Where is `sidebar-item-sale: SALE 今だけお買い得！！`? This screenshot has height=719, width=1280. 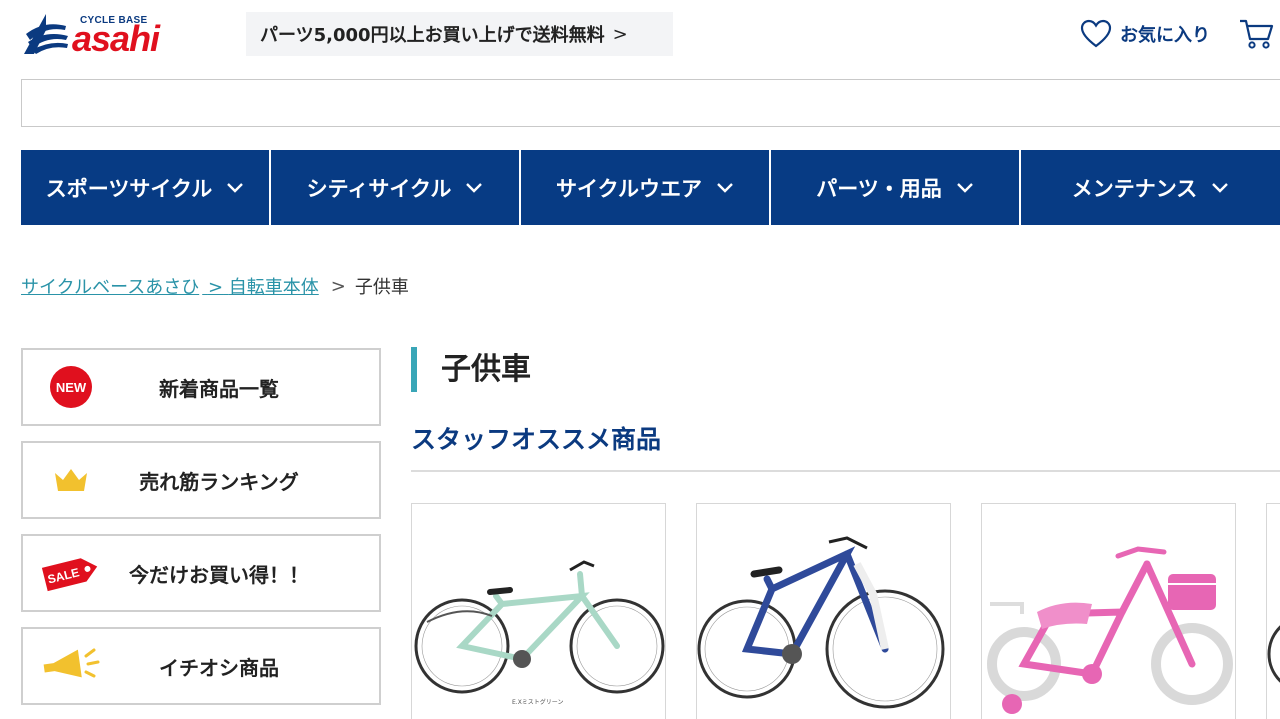
sidebar-item-sale: SALE 今だけお買い得！！ is located at coordinates (201, 573).